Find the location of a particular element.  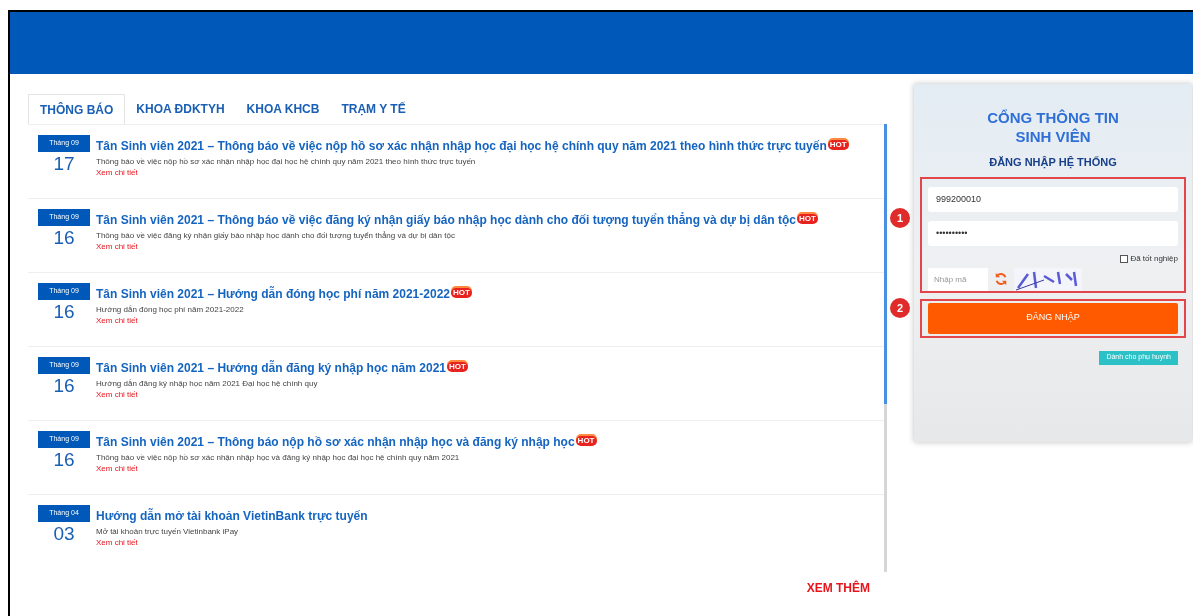

captcha-image is located at coordinates (1048, 279).